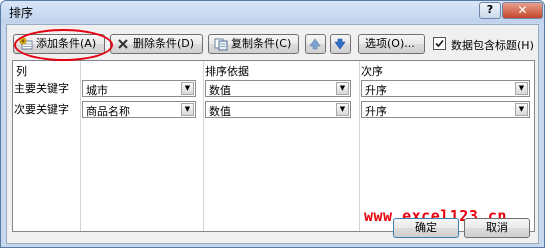 The width and height of the screenshot is (545, 248). I want to click on column-value: 商品名称, so click(108, 111).